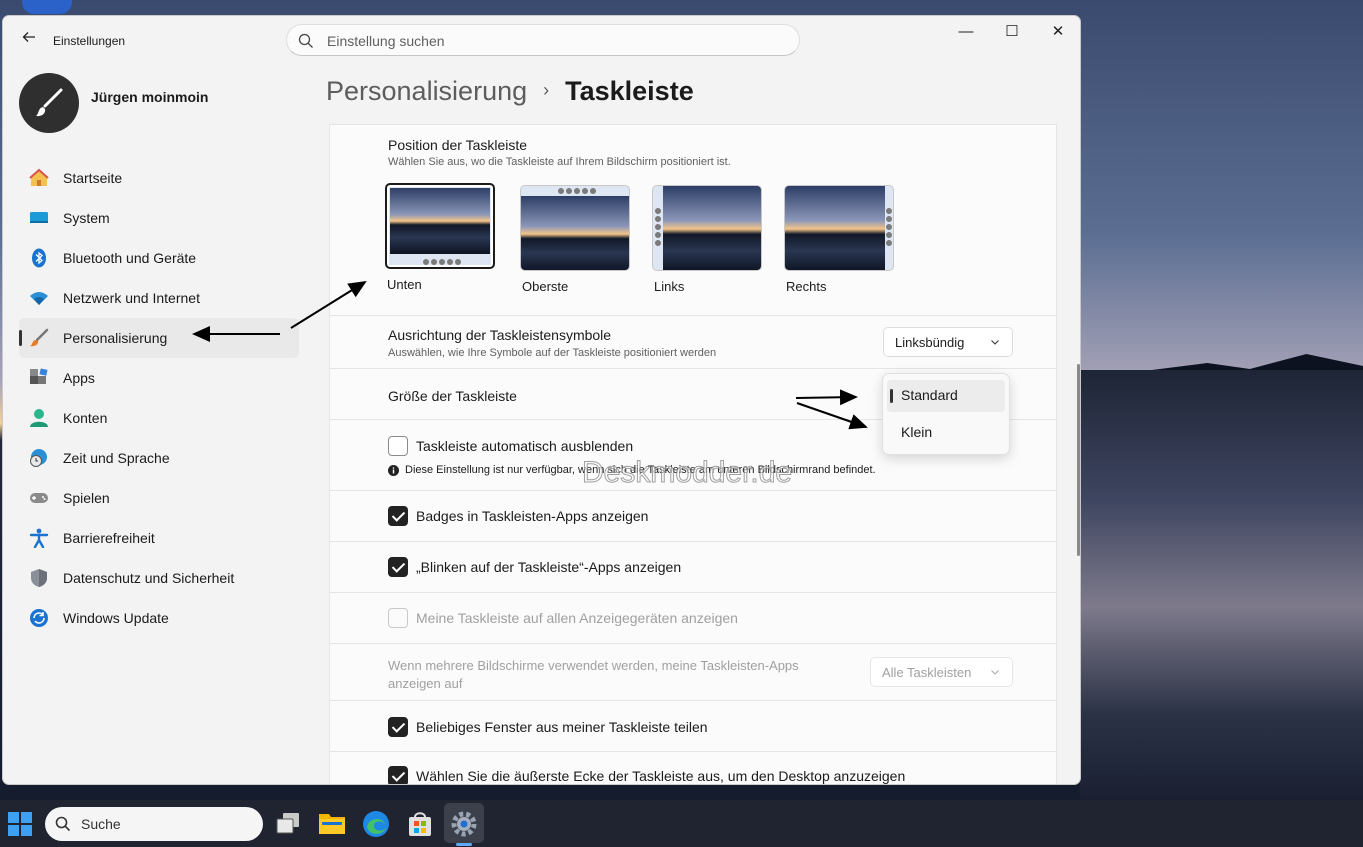  Describe the element at coordinates (154, 824) in the screenshot. I see `taskbar-search: Suche` at that location.